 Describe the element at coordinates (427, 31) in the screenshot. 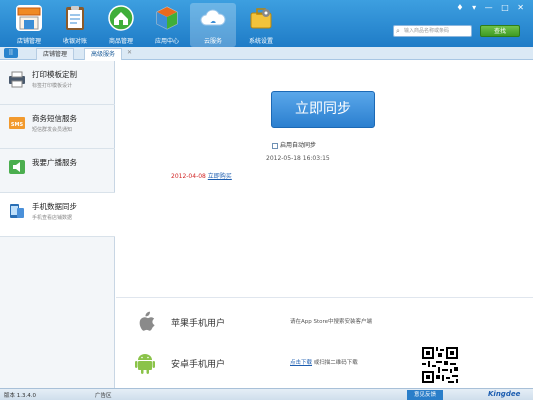

I see `search-placeholder: 输入商品名称或条码` at that location.